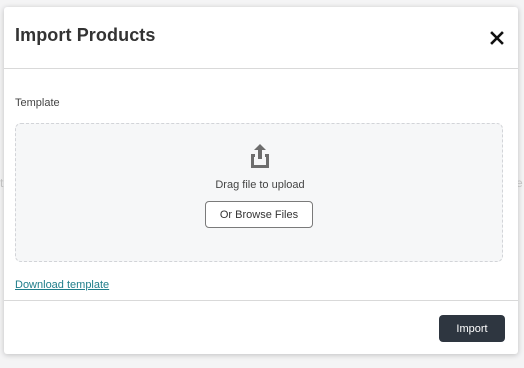  Describe the element at coordinates (62, 285) in the screenshot. I see `download-template-link: Download template` at that location.